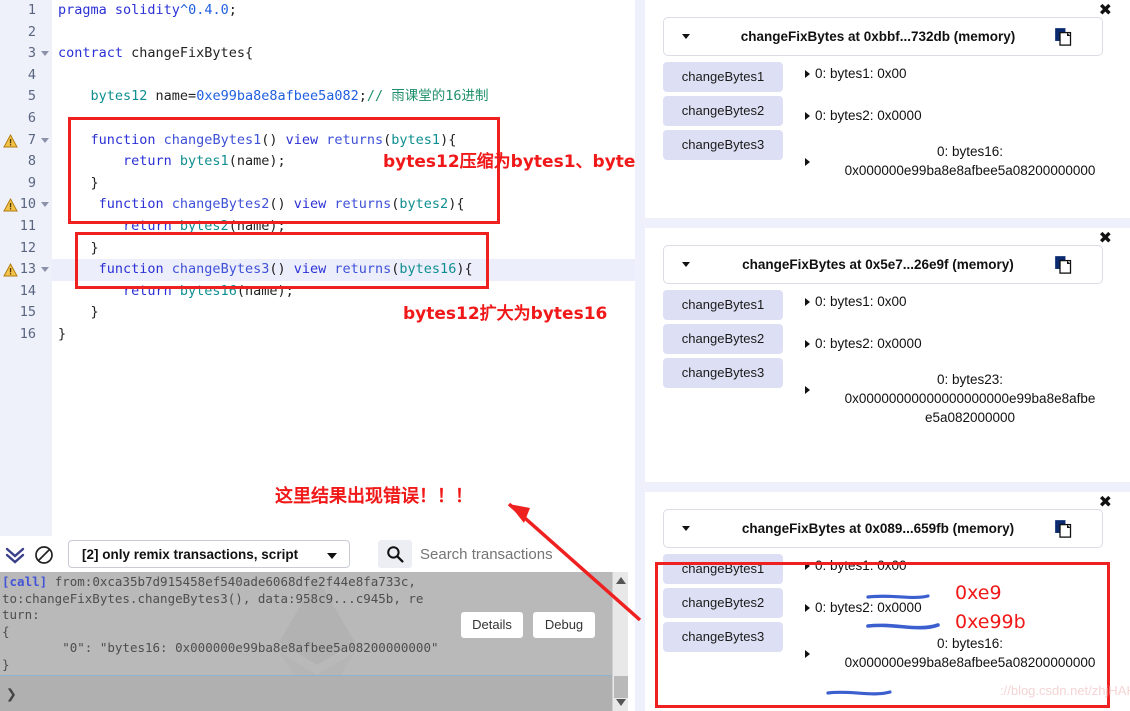 The width and height of the screenshot is (1130, 711). Describe the element at coordinates (277, 96) in the screenshot. I see `code-token: 0xe99ba8e8afbee5a082` at that location.